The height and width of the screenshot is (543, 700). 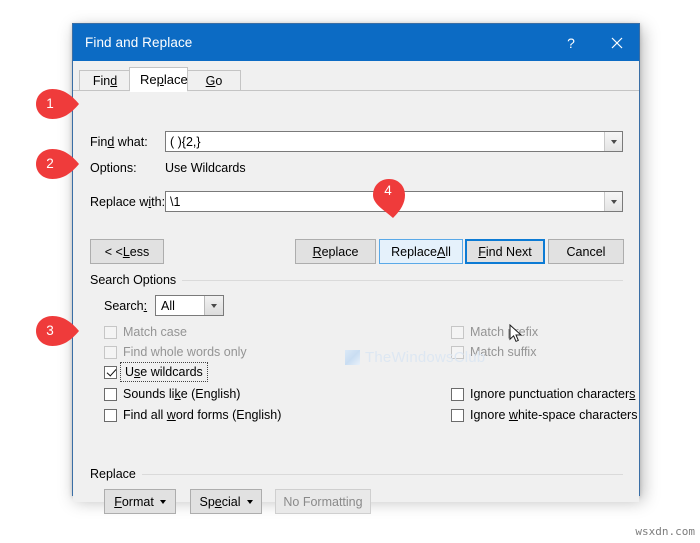 I want to click on watermark-logo-icon, so click(x=352, y=357).